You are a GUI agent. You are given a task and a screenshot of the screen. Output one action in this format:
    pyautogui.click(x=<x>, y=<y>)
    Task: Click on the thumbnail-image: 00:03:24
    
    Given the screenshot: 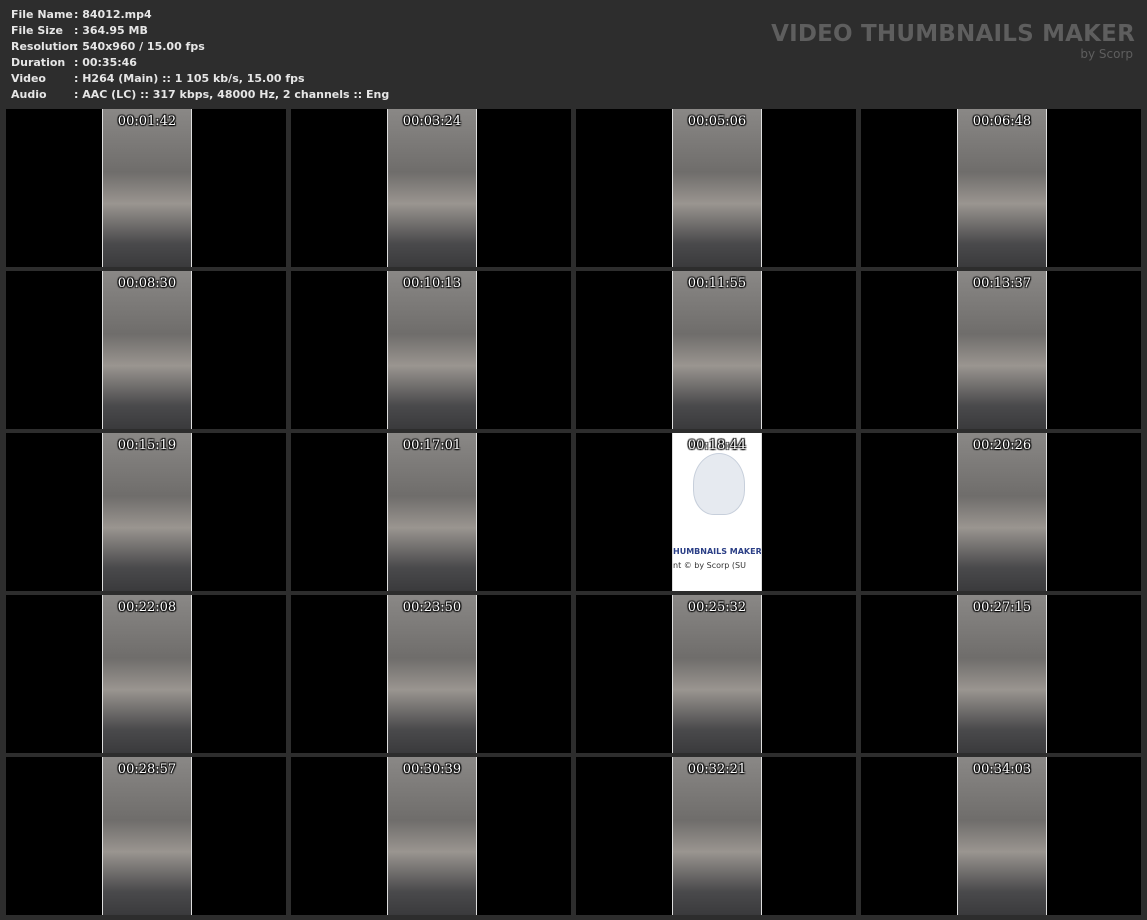 What is the action you would take?
    pyautogui.click(x=432, y=188)
    